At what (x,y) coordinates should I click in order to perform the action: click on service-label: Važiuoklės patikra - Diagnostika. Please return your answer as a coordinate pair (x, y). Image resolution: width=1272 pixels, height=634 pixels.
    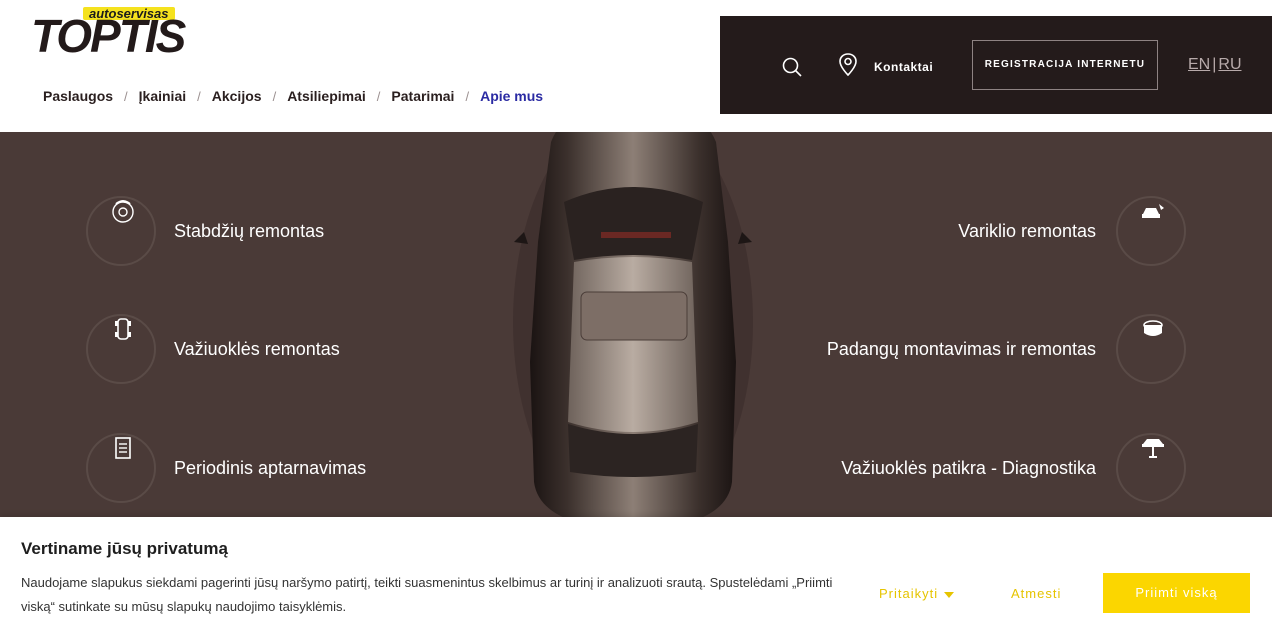
    Looking at the image, I should click on (968, 468).